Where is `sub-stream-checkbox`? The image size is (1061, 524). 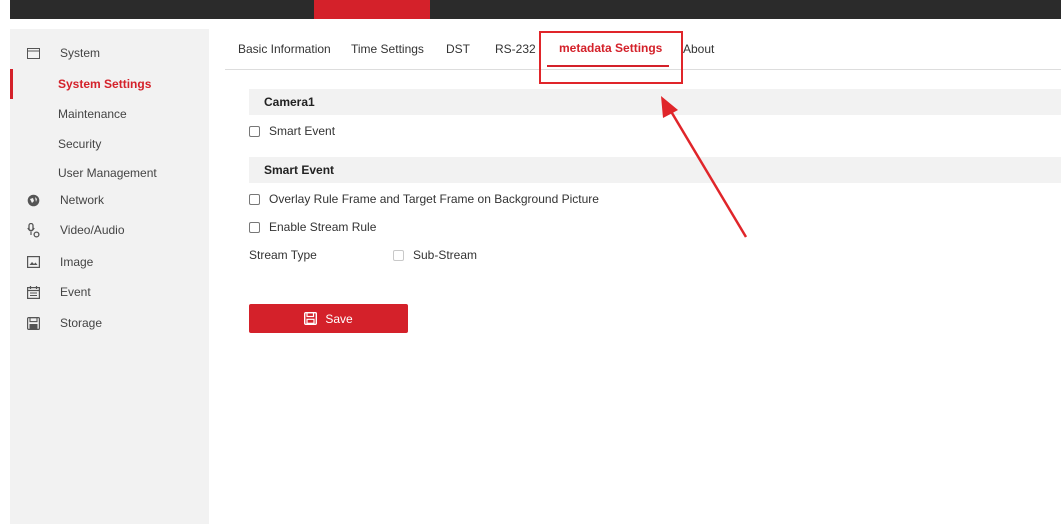 sub-stream-checkbox is located at coordinates (398, 255).